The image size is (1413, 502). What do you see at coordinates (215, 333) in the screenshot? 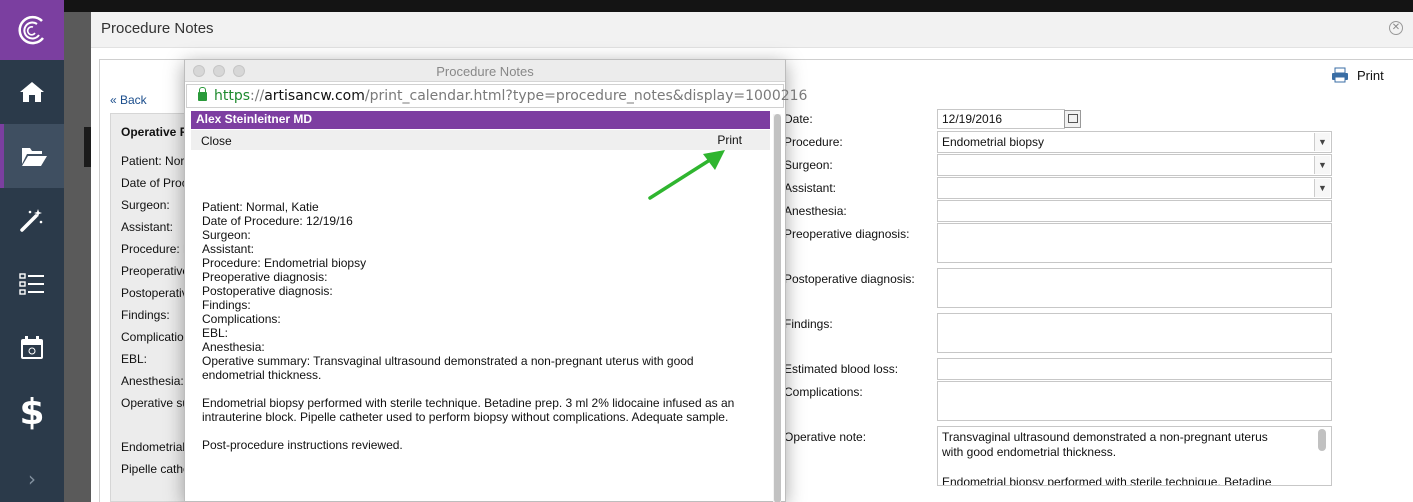
I see `note-line: EBL:` at bounding box center [215, 333].